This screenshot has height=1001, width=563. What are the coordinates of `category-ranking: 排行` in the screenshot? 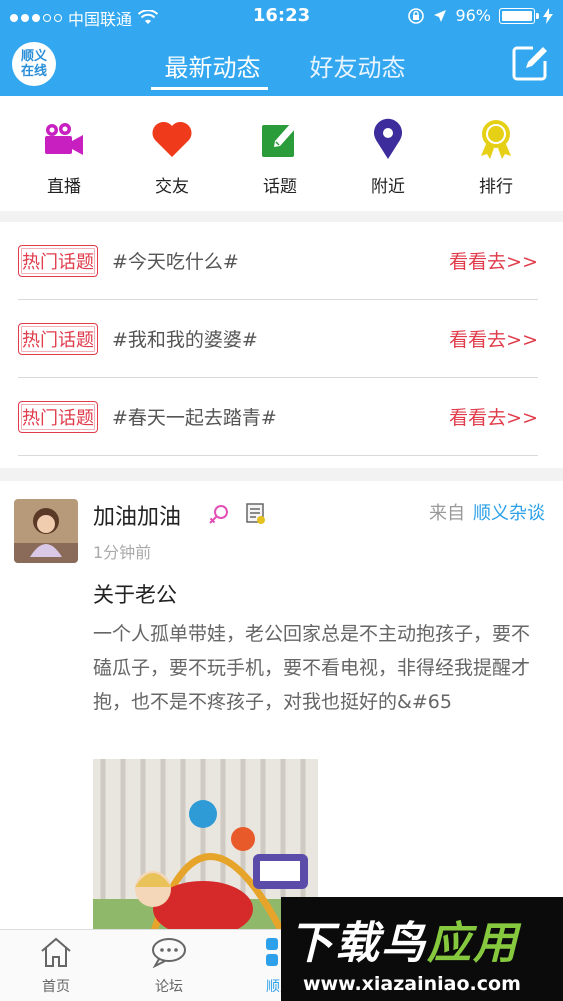 It's located at (496, 153).